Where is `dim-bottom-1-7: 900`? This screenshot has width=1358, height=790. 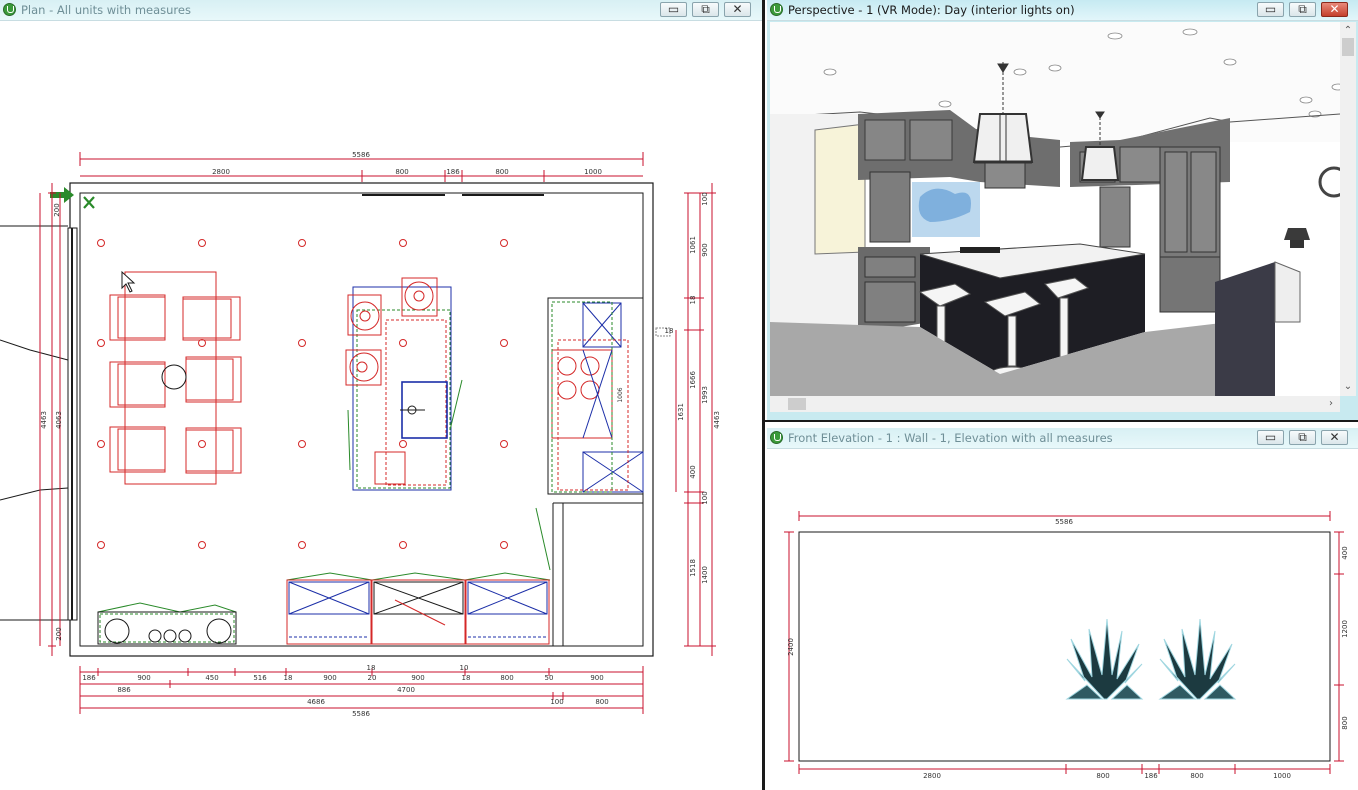 dim-bottom-1-7: 900 is located at coordinates (417, 678).